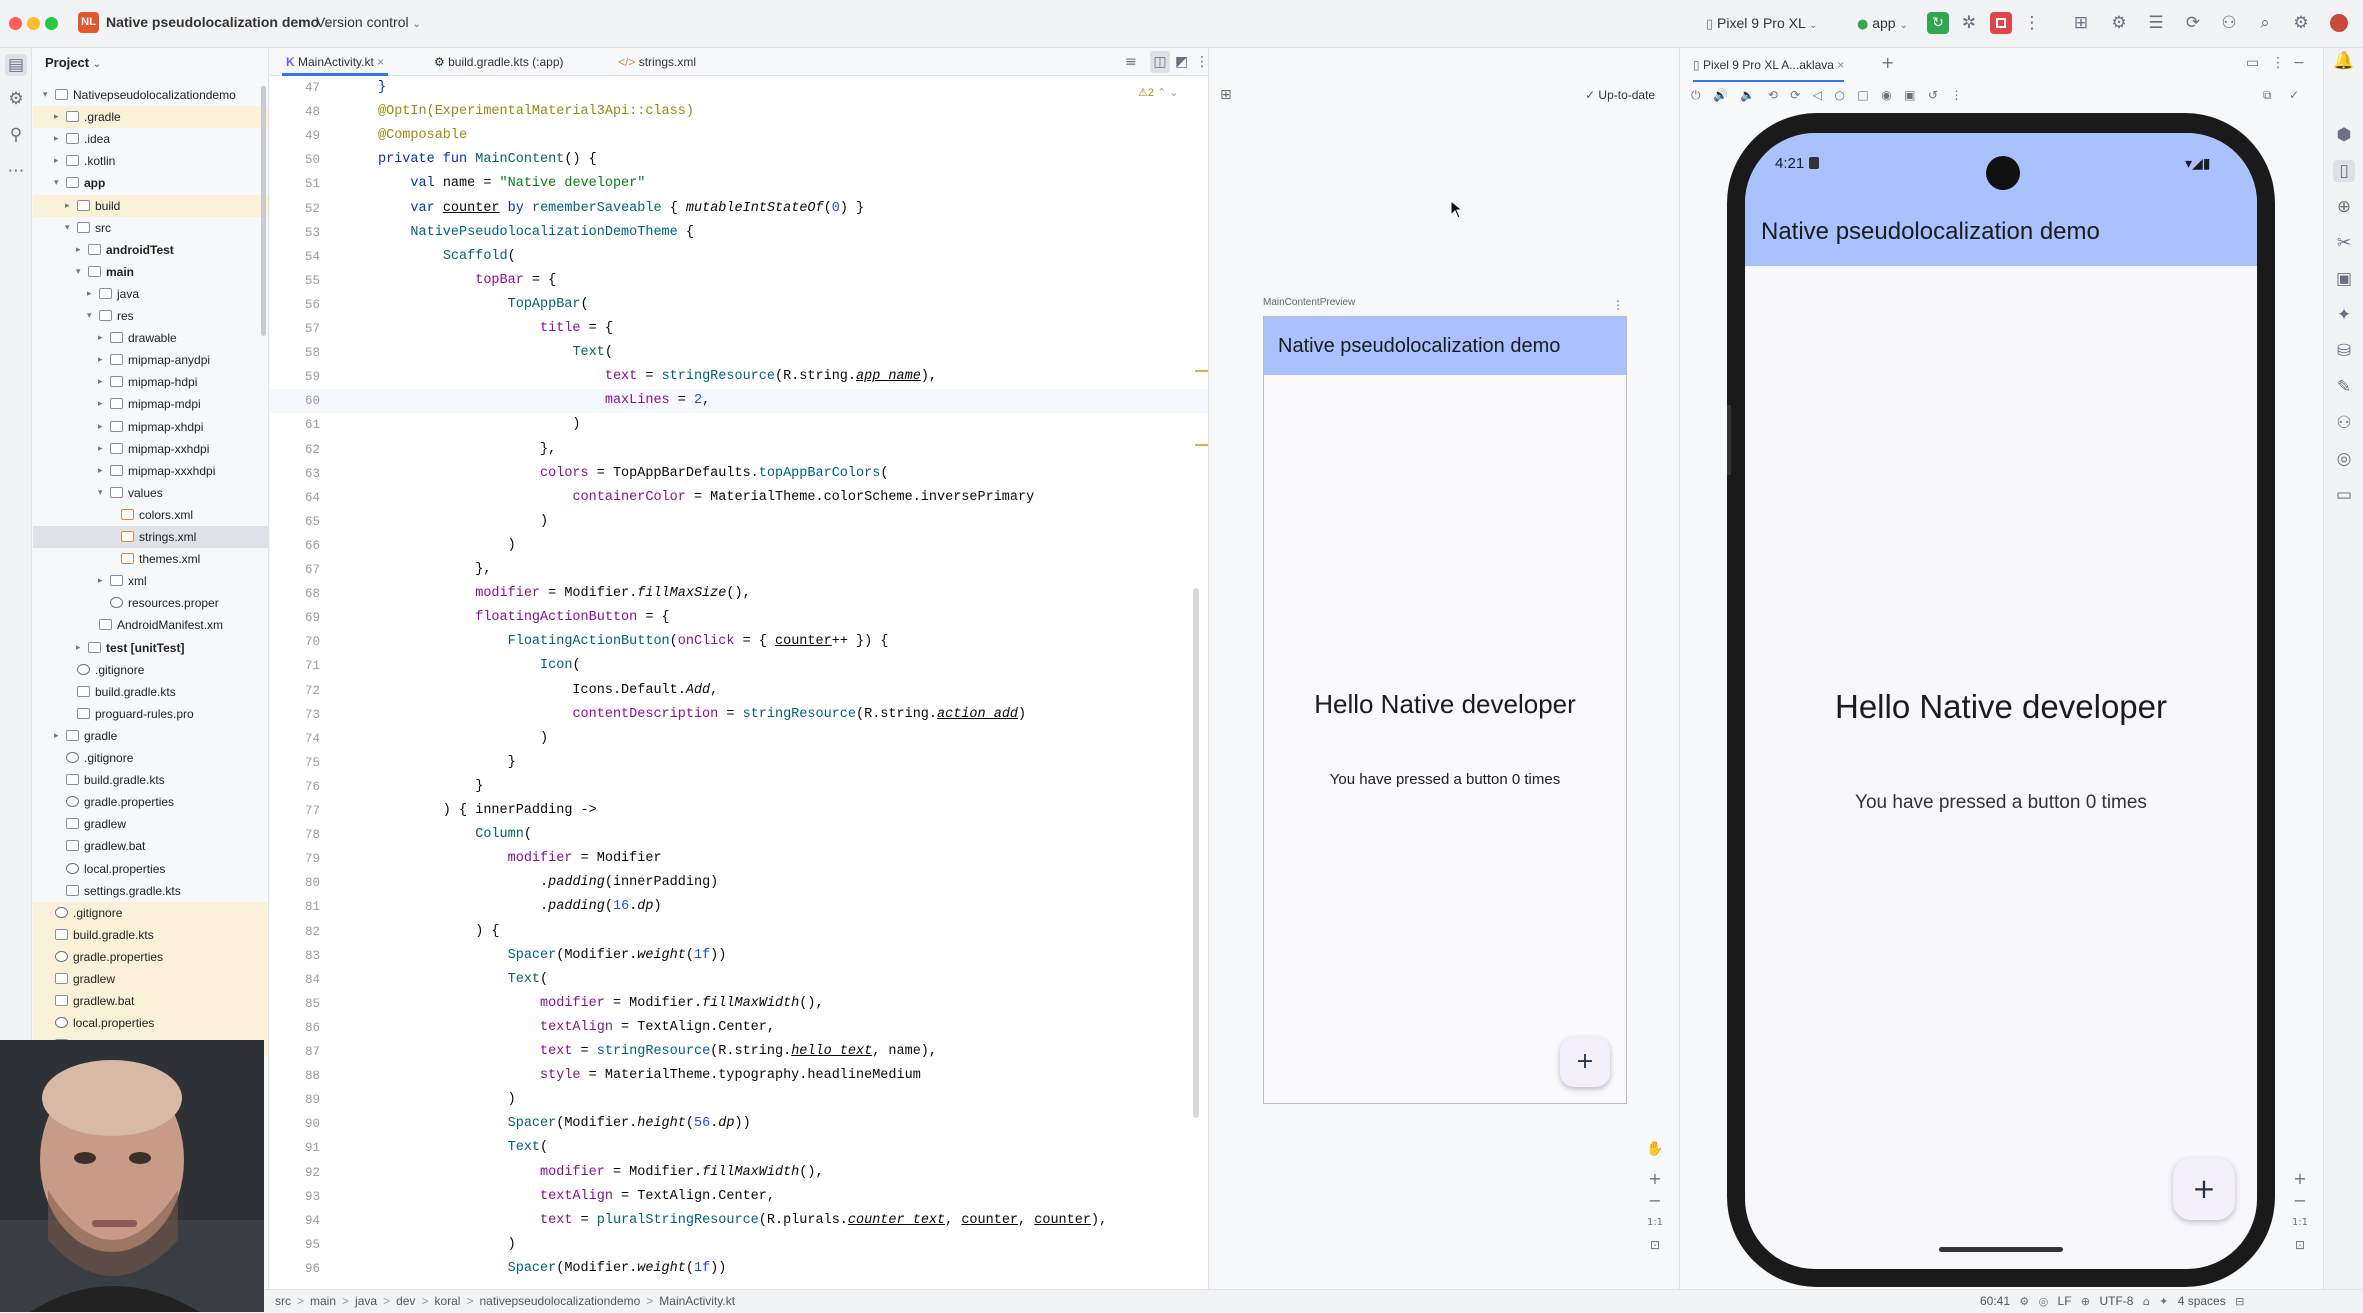 The width and height of the screenshot is (2363, 1313). Describe the element at coordinates (1995, 1301) in the screenshot. I see `caret-position: 60:41` at that location.